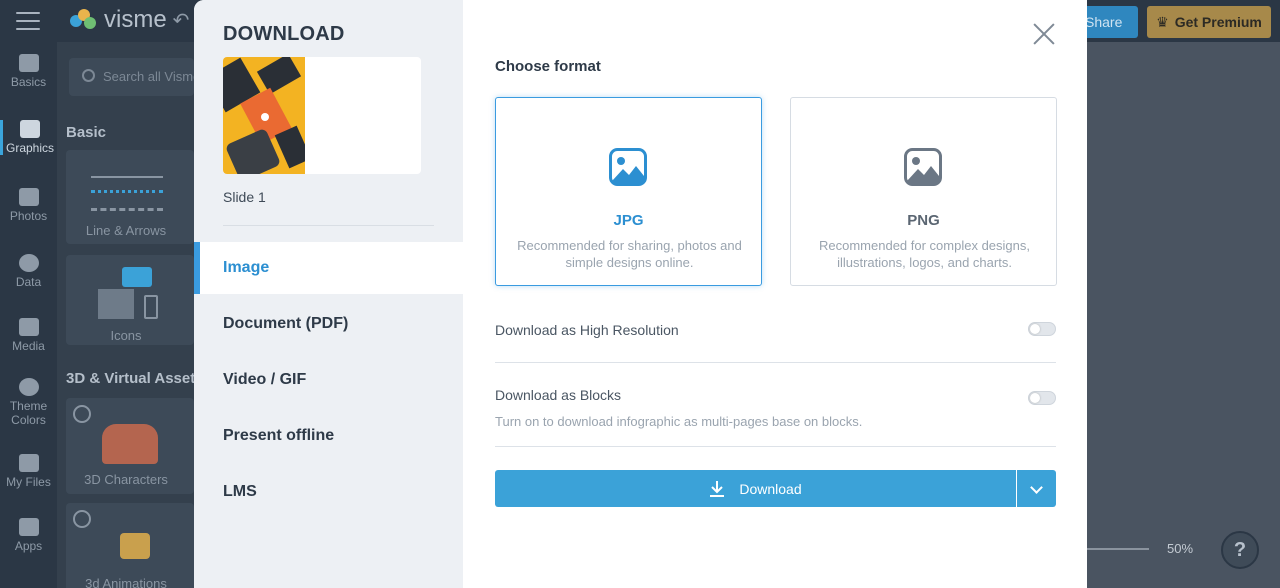 The width and height of the screenshot is (1280, 588). I want to click on tile-line-arrows: Line & Arrows, so click(130, 197).